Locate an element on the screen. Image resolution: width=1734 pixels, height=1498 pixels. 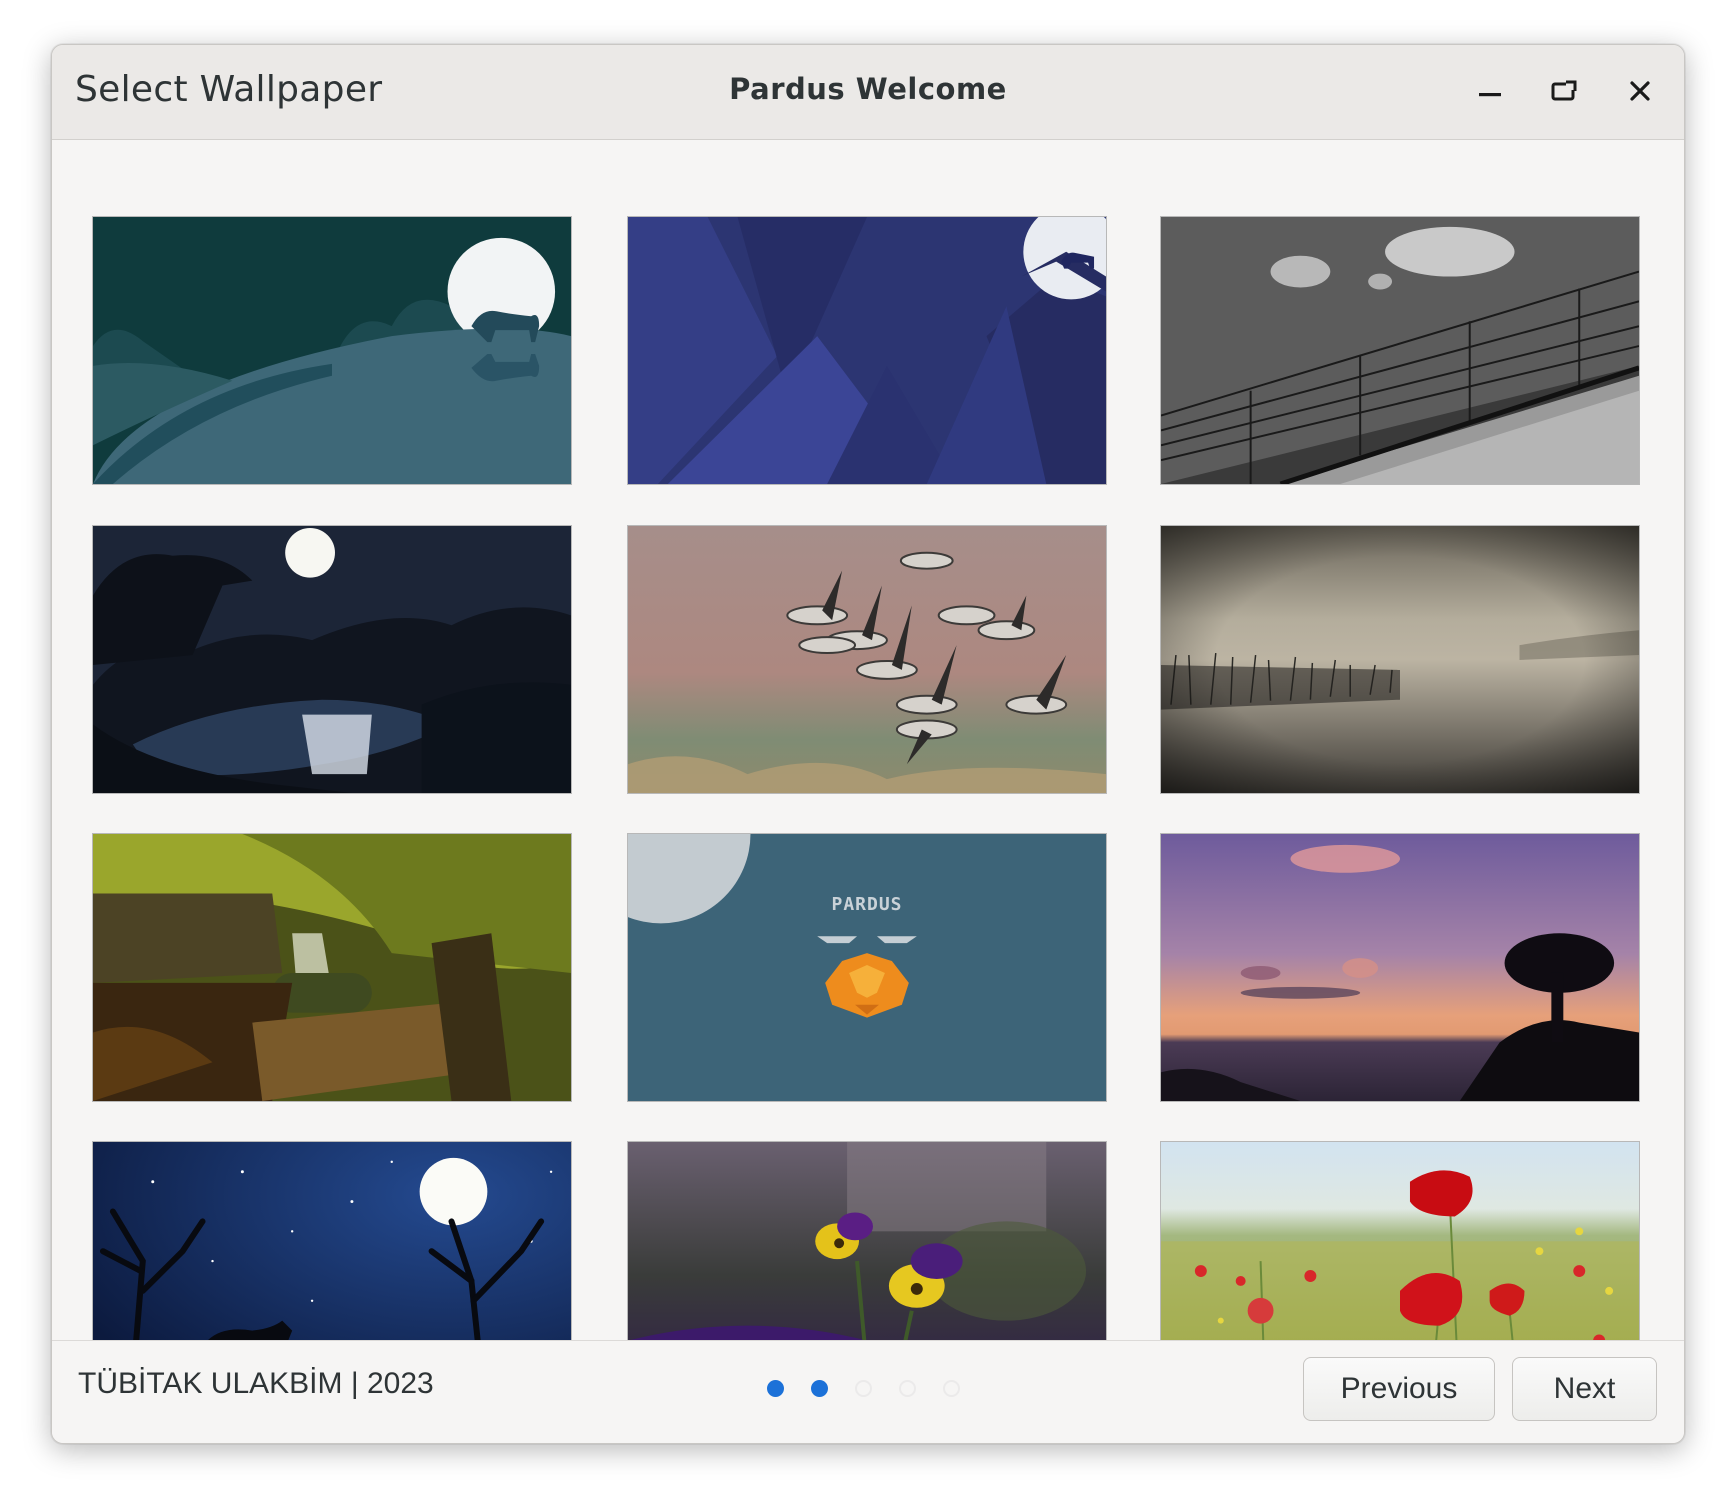
wallpaper-panther-moon-hills is located at coordinates (332, 350).